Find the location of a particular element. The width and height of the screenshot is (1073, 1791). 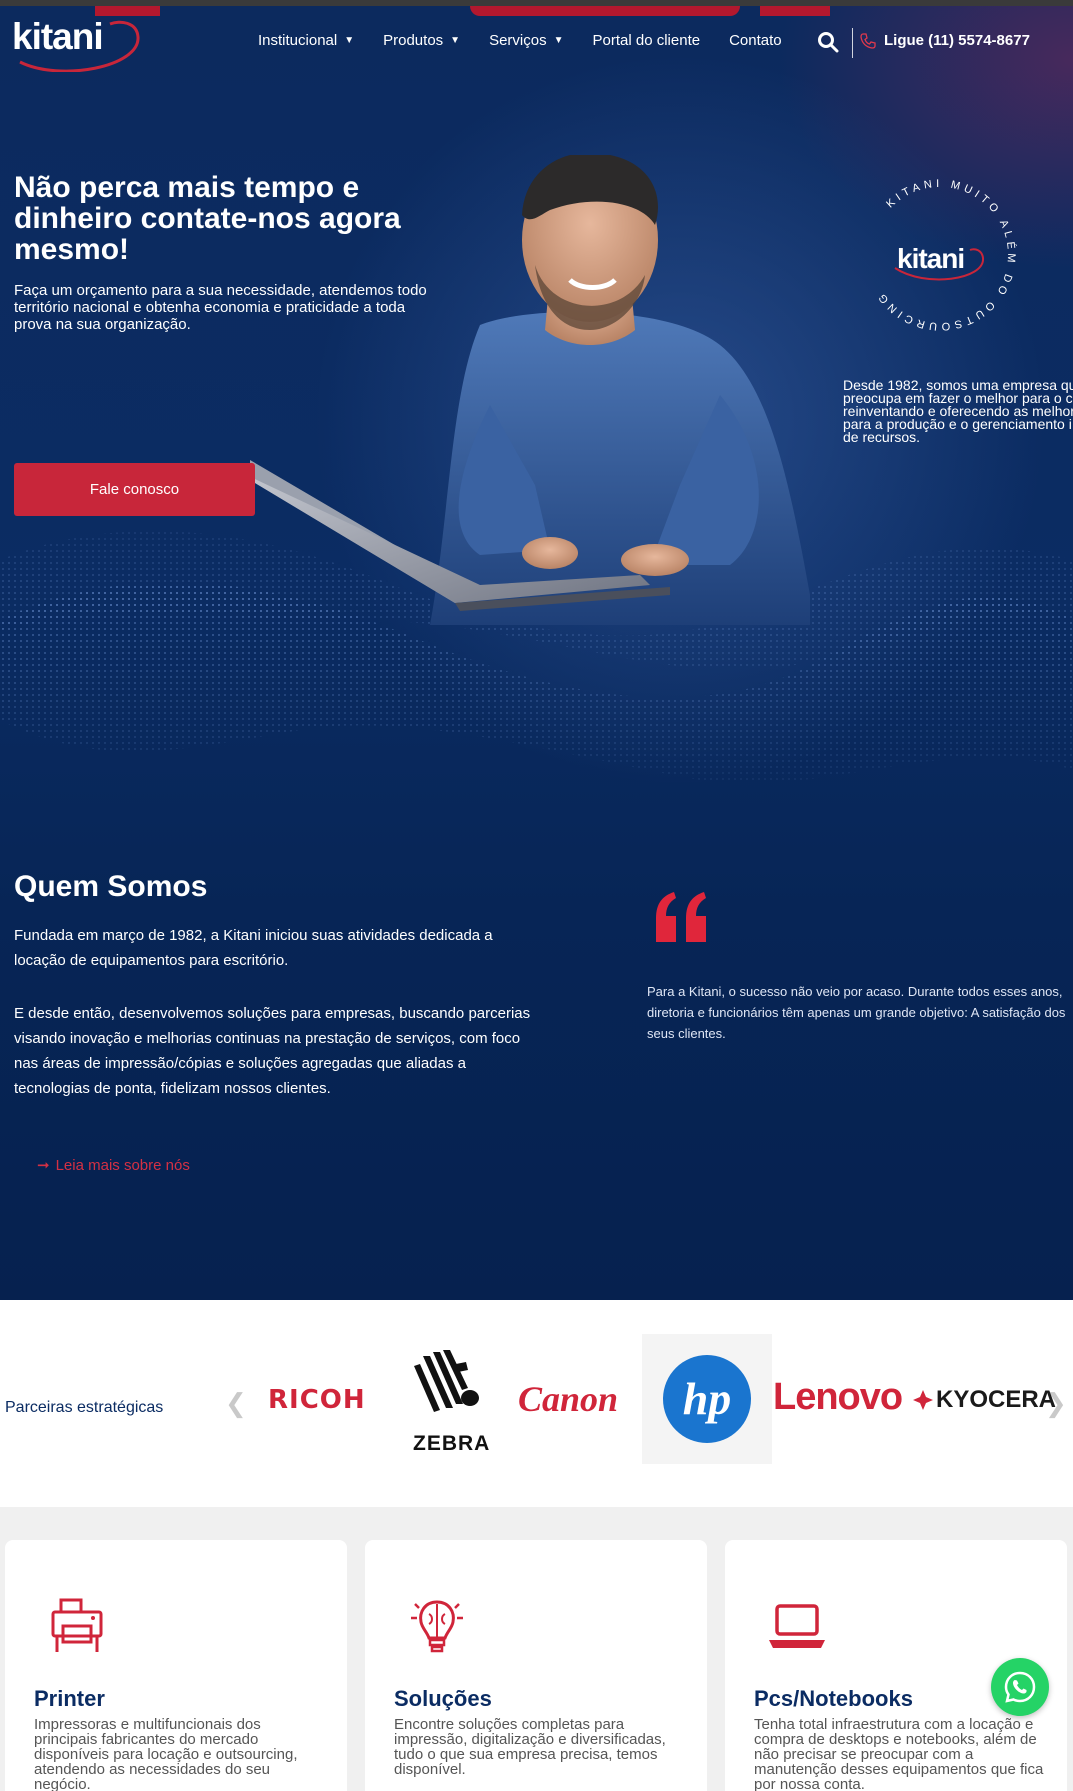

phone-label: Ligue (11) 5574-8677 is located at coordinates (957, 40).